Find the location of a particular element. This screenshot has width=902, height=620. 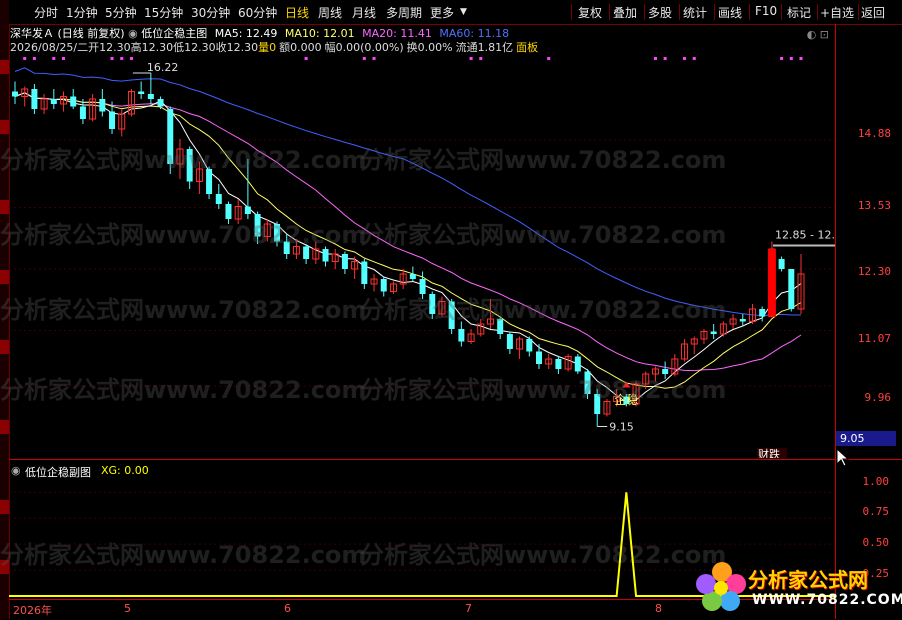

y-tick-label: 0.75 is located at coordinates (876, 511).